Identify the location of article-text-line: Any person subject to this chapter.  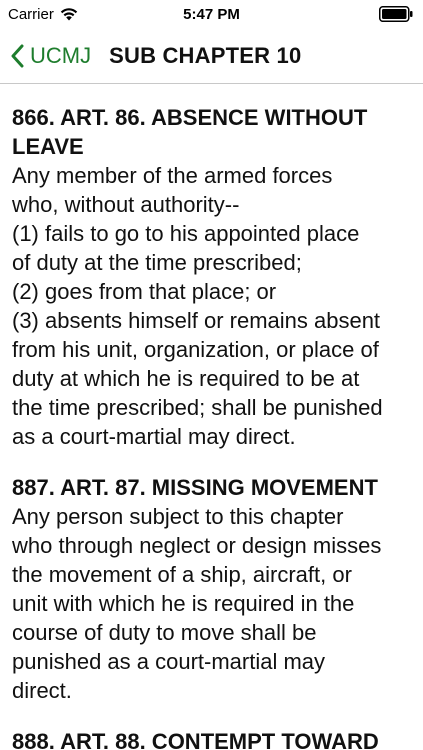
(178, 516).